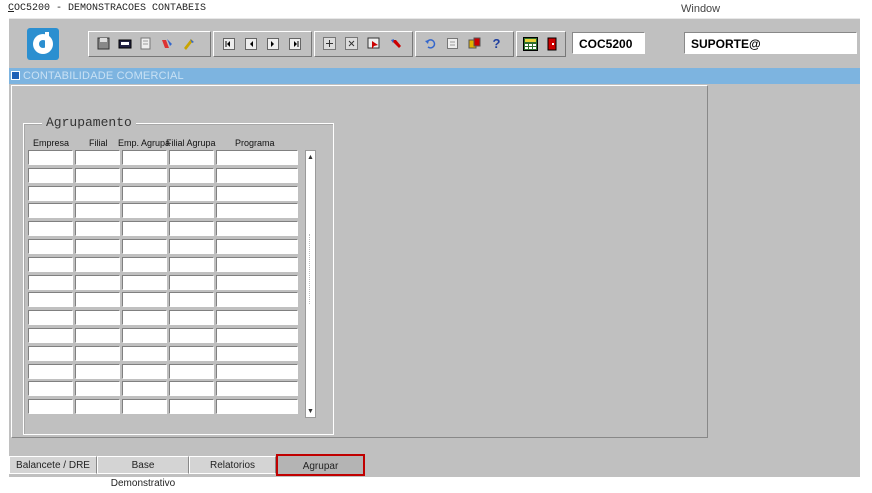  Describe the element at coordinates (329, 43) in the screenshot. I see `insert-record-icon` at that location.